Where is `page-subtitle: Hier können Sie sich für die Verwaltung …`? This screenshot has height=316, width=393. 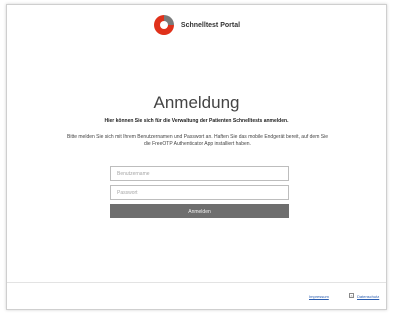 page-subtitle: Hier können Sie sich für die Verwaltung … is located at coordinates (196, 121).